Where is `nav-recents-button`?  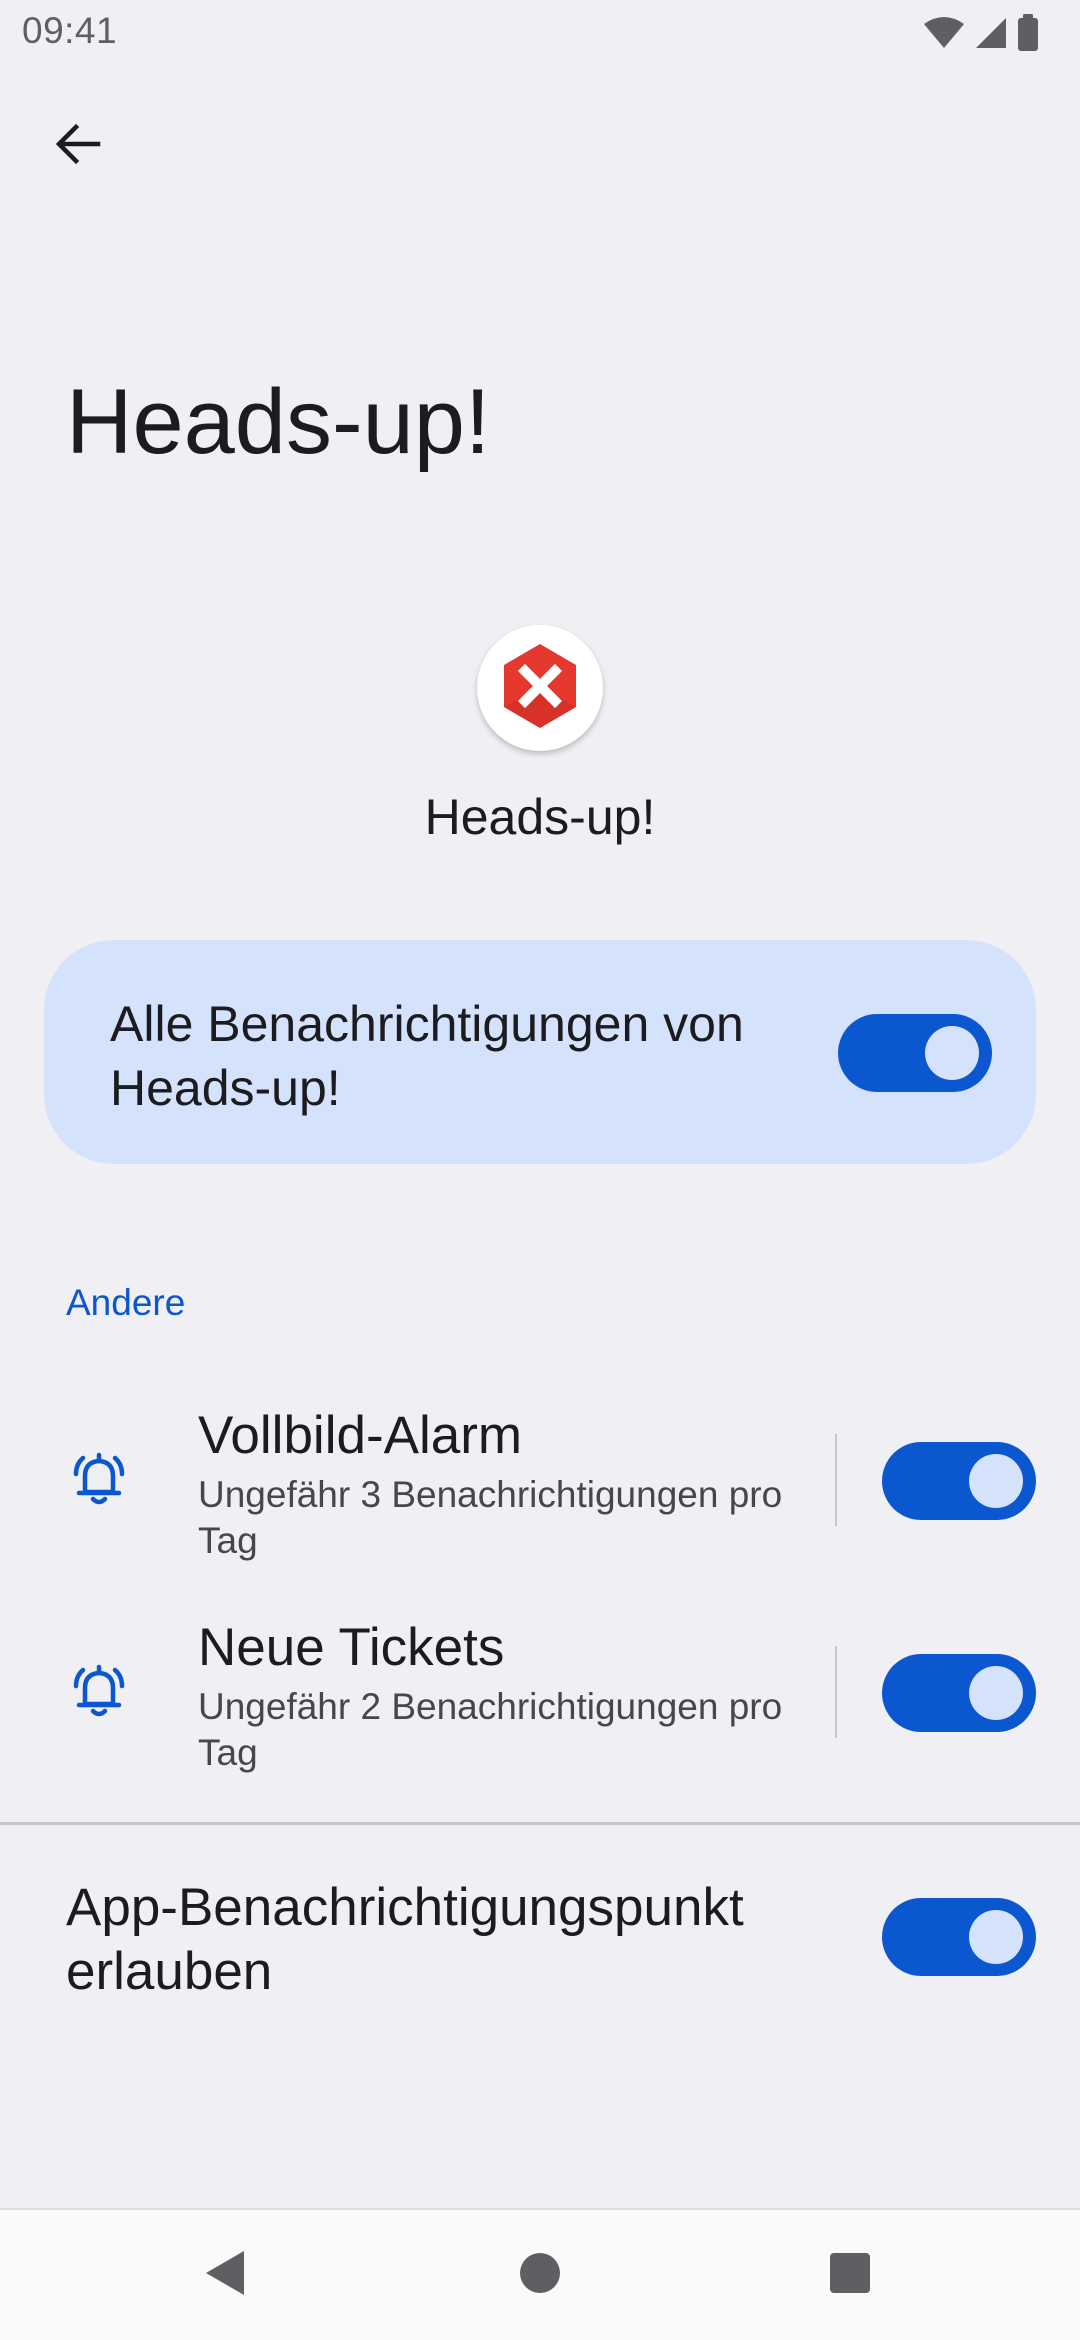 nav-recents-button is located at coordinates (850, 2275).